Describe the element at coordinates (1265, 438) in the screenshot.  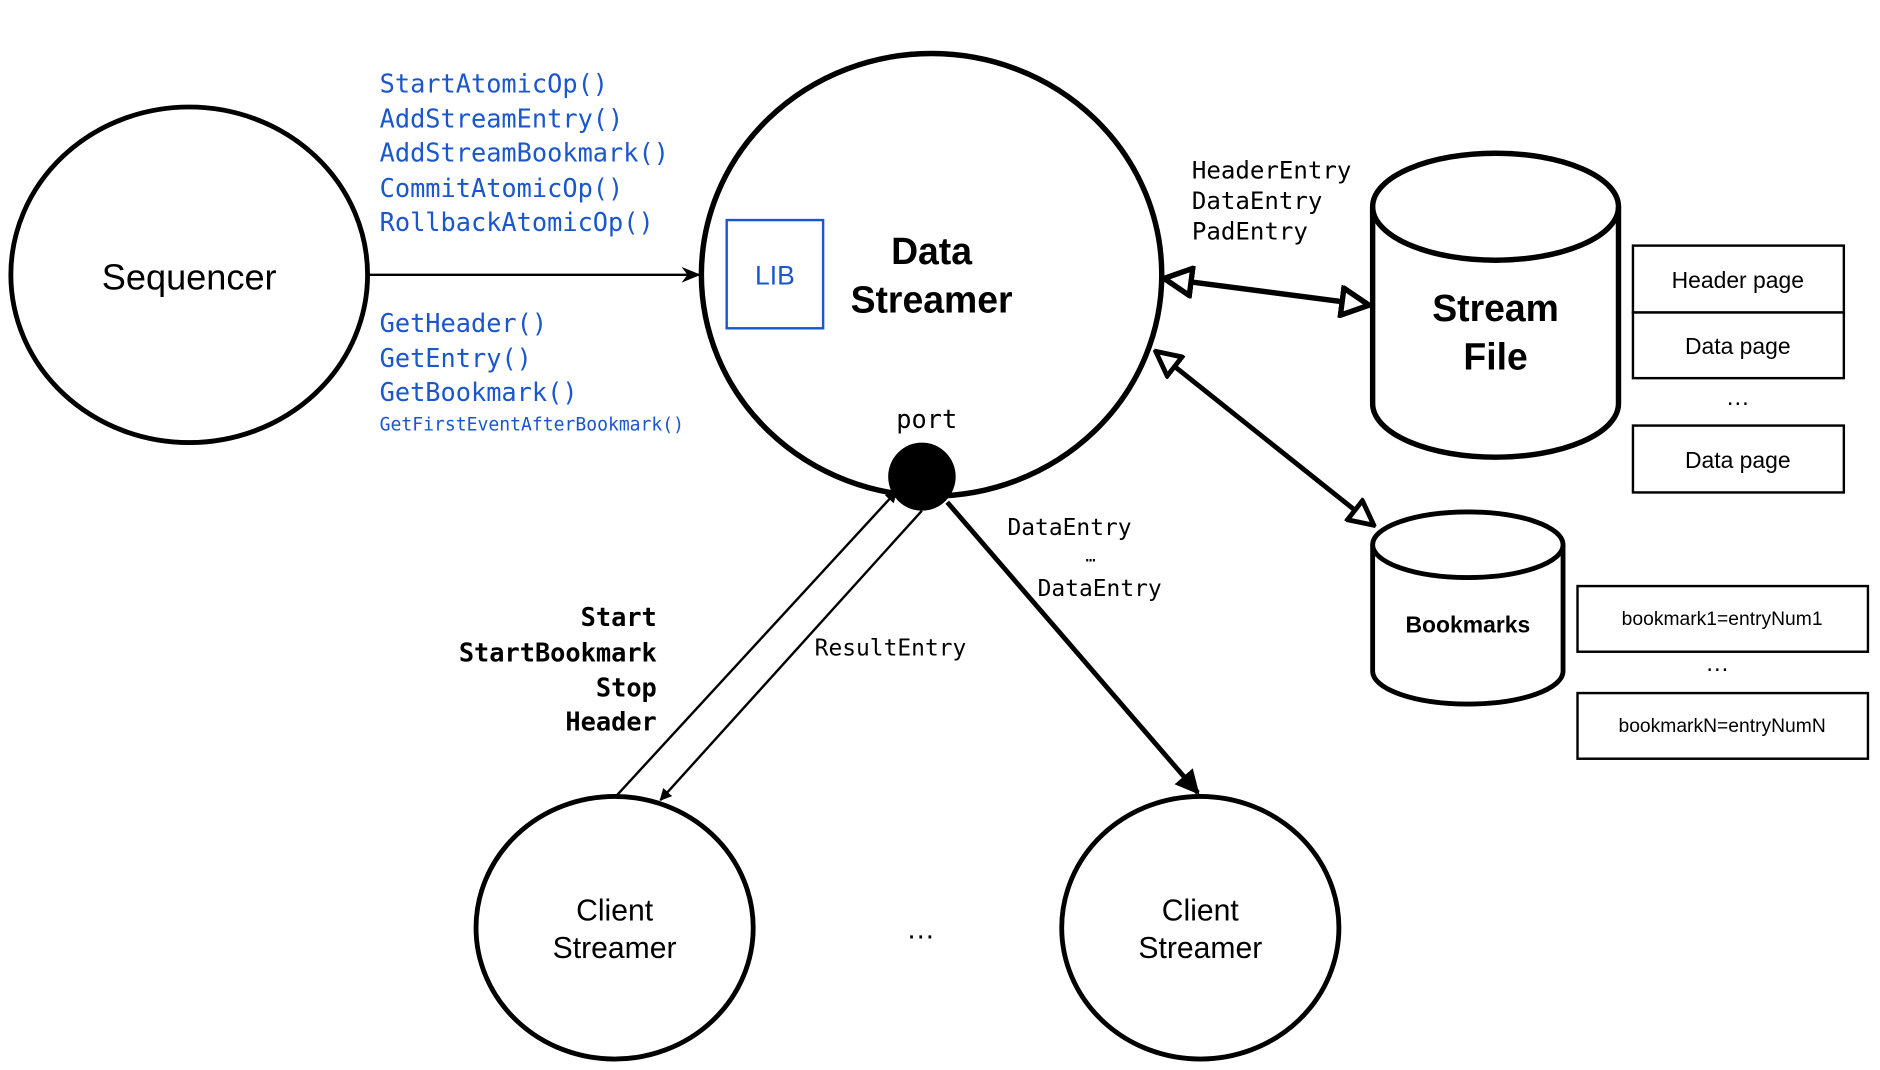
I see `streamer-bookmarks-arrow` at that location.